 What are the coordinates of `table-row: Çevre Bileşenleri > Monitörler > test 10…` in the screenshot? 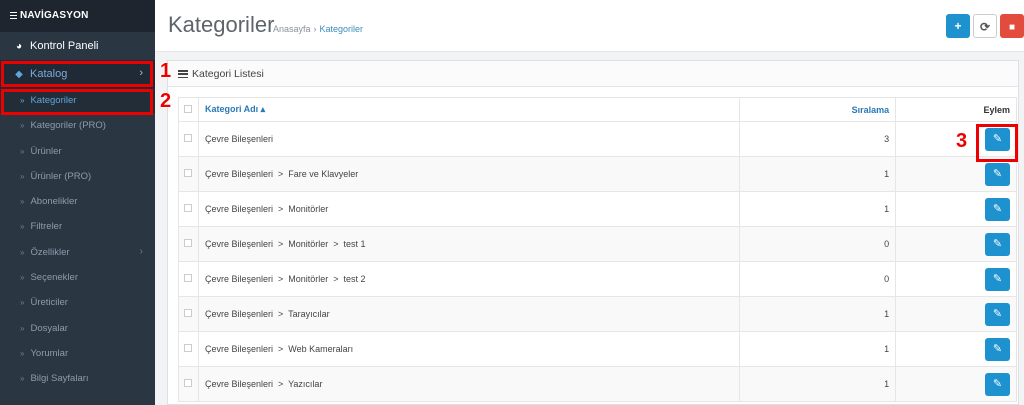 It's located at (597, 244).